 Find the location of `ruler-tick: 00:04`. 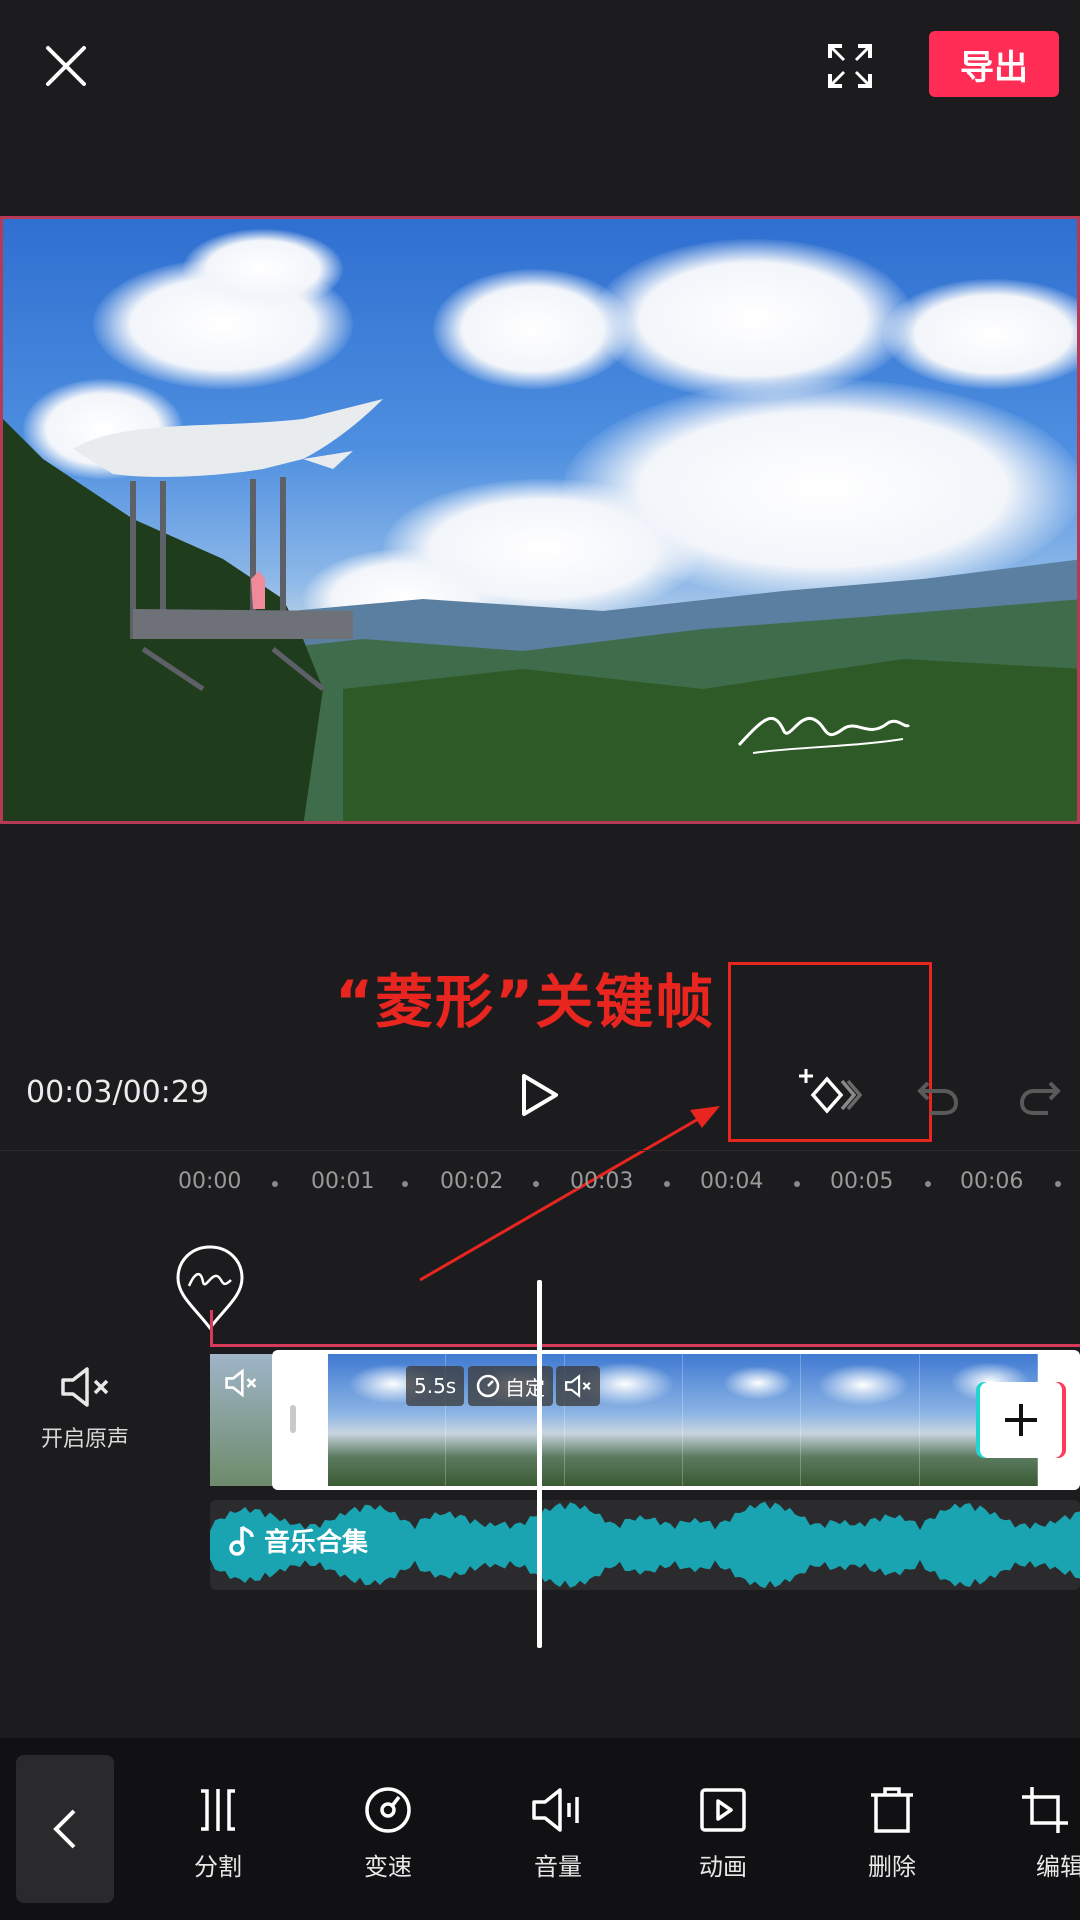

ruler-tick: 00:04 is located at coordinates (732, 1181).